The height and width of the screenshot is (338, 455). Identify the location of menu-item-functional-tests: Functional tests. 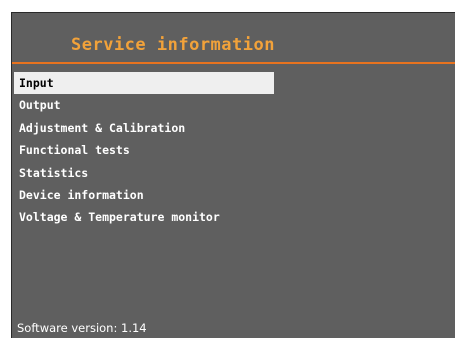
(144, 150).